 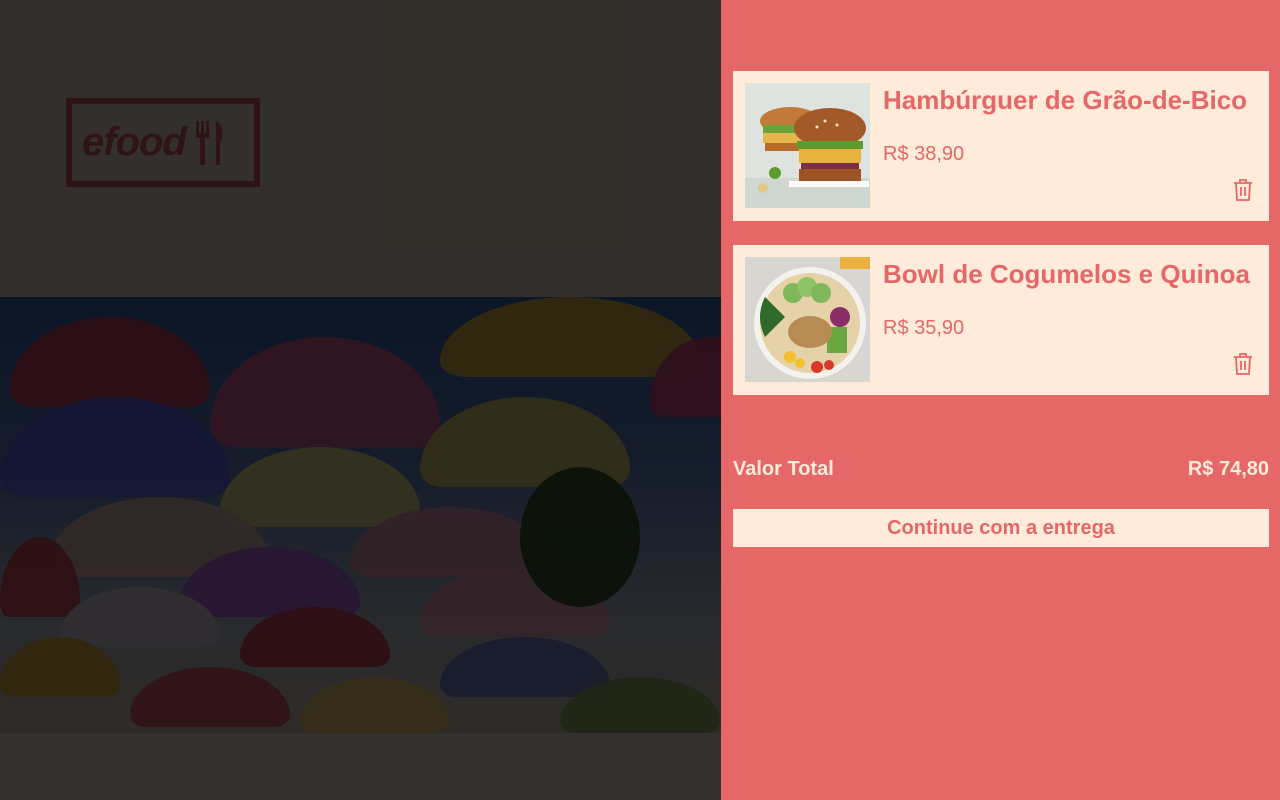 What do you see at coordinates (1001, 528) in the screenshot?
I see `continue-delivery-button: Continue com a entrega` at bounding box center [1001, 528].